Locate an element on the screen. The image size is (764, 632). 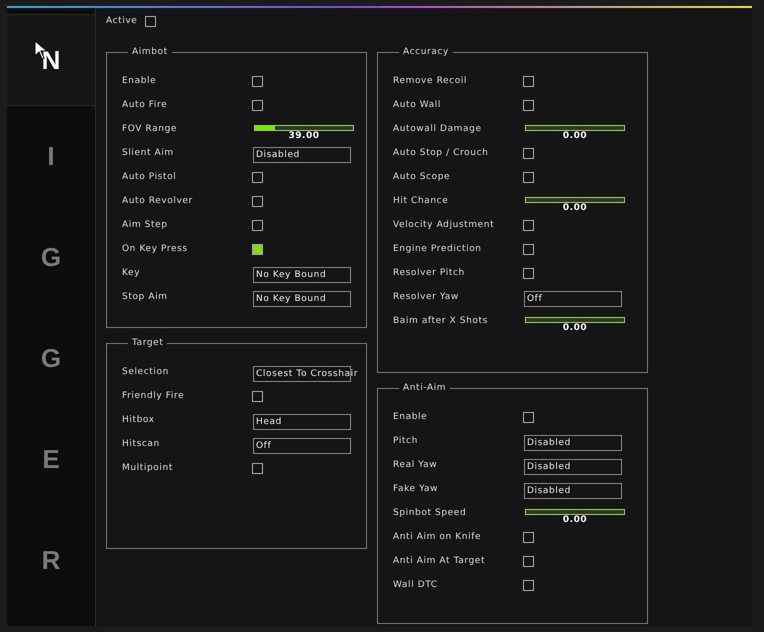
option-label: Key is located at coordinates (131, 273).